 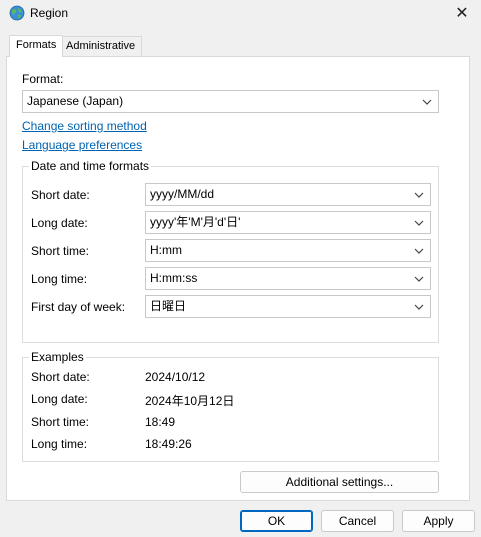 What do you see at coordinates (288, 222) in the screenshot?
I see `long-date-select: yyyy'年'M'月'd'日'` at bounding box center [288, 222].